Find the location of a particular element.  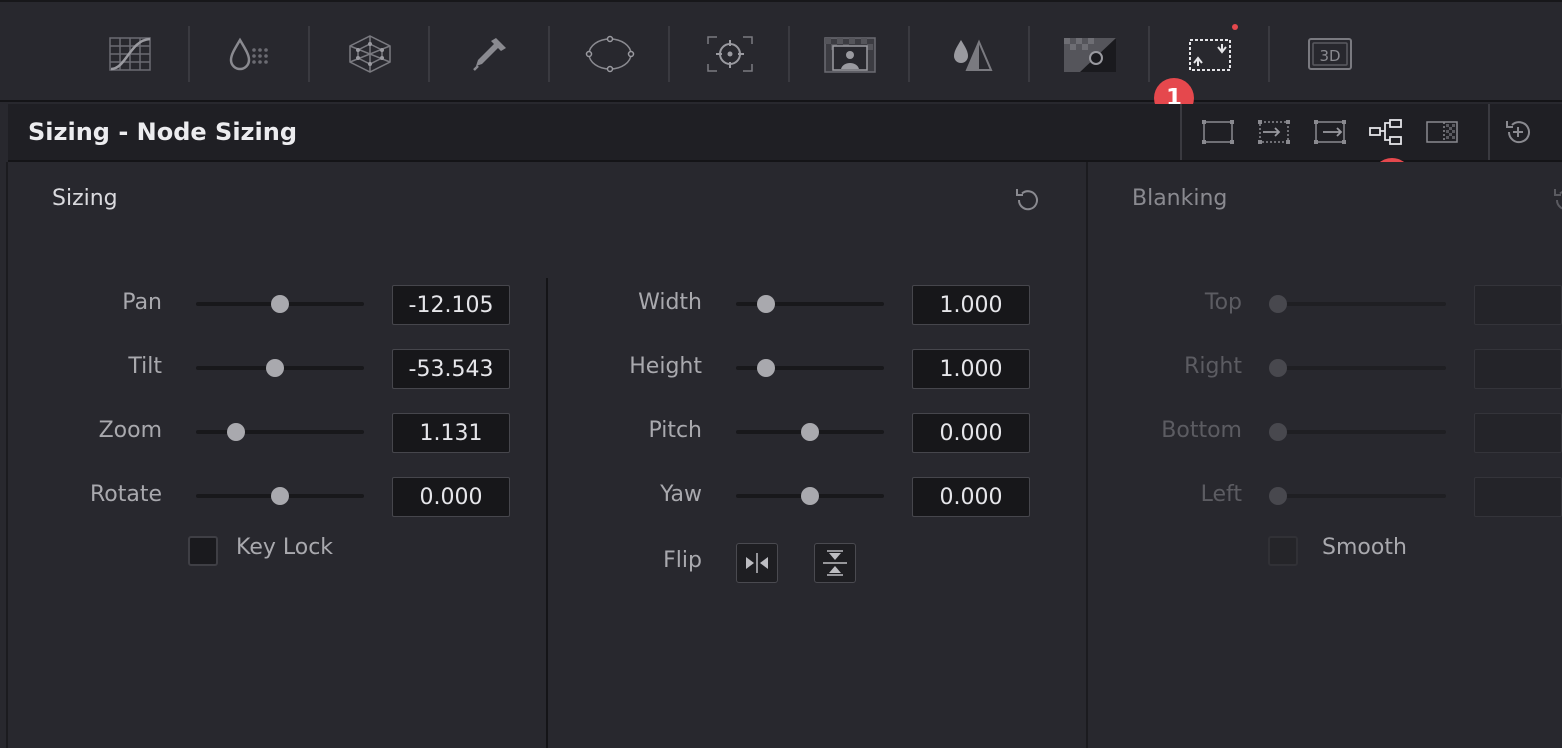

pan-slider is located at coordinates (280, 304).